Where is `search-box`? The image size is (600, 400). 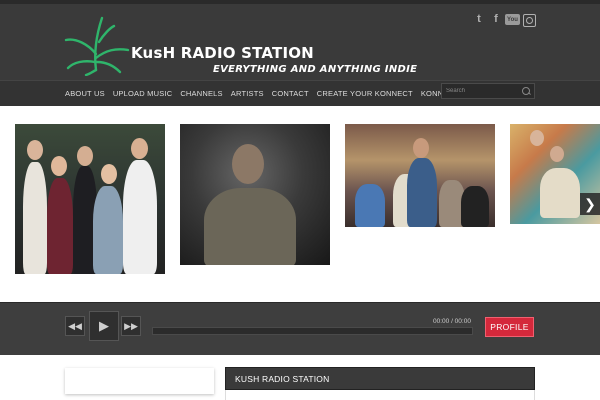
search-box is located at coordinates (488, 91).